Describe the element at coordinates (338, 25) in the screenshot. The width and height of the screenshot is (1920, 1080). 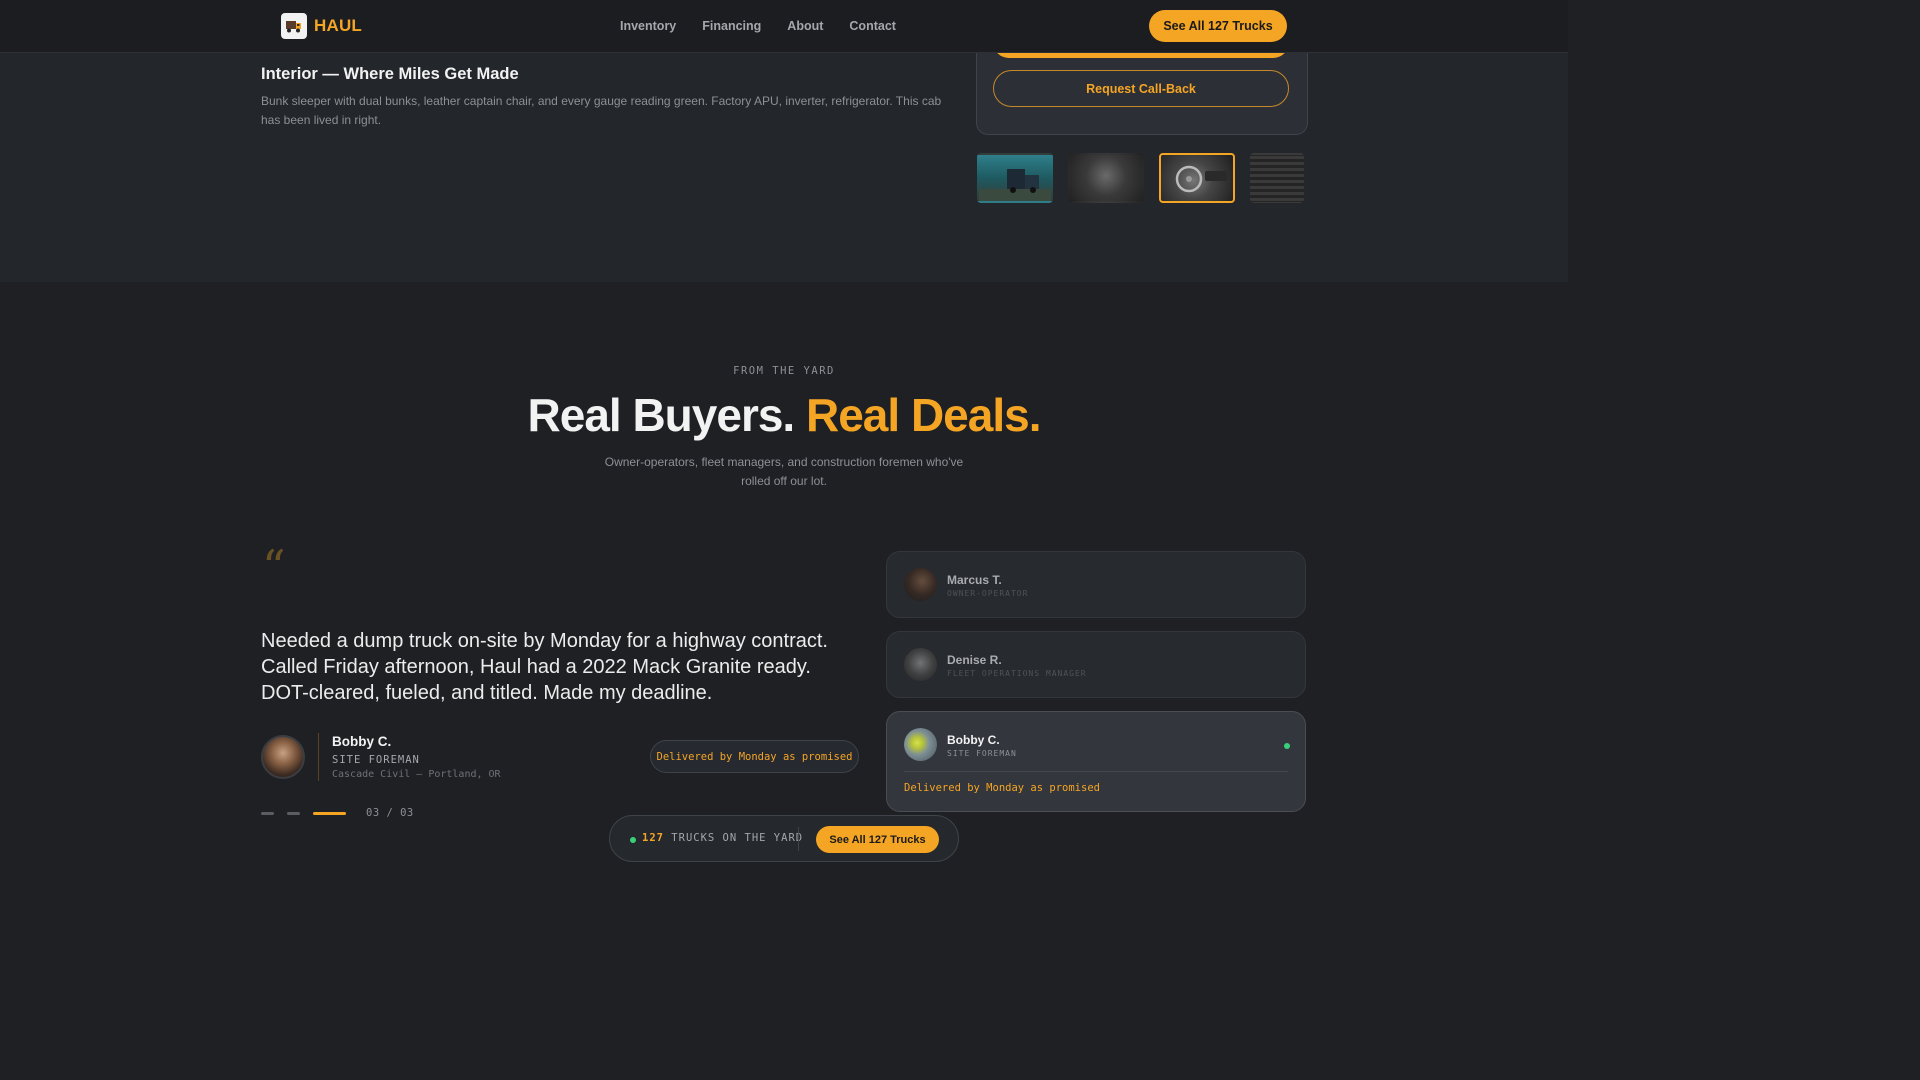
I see `brand-name: HAUL` at that location.